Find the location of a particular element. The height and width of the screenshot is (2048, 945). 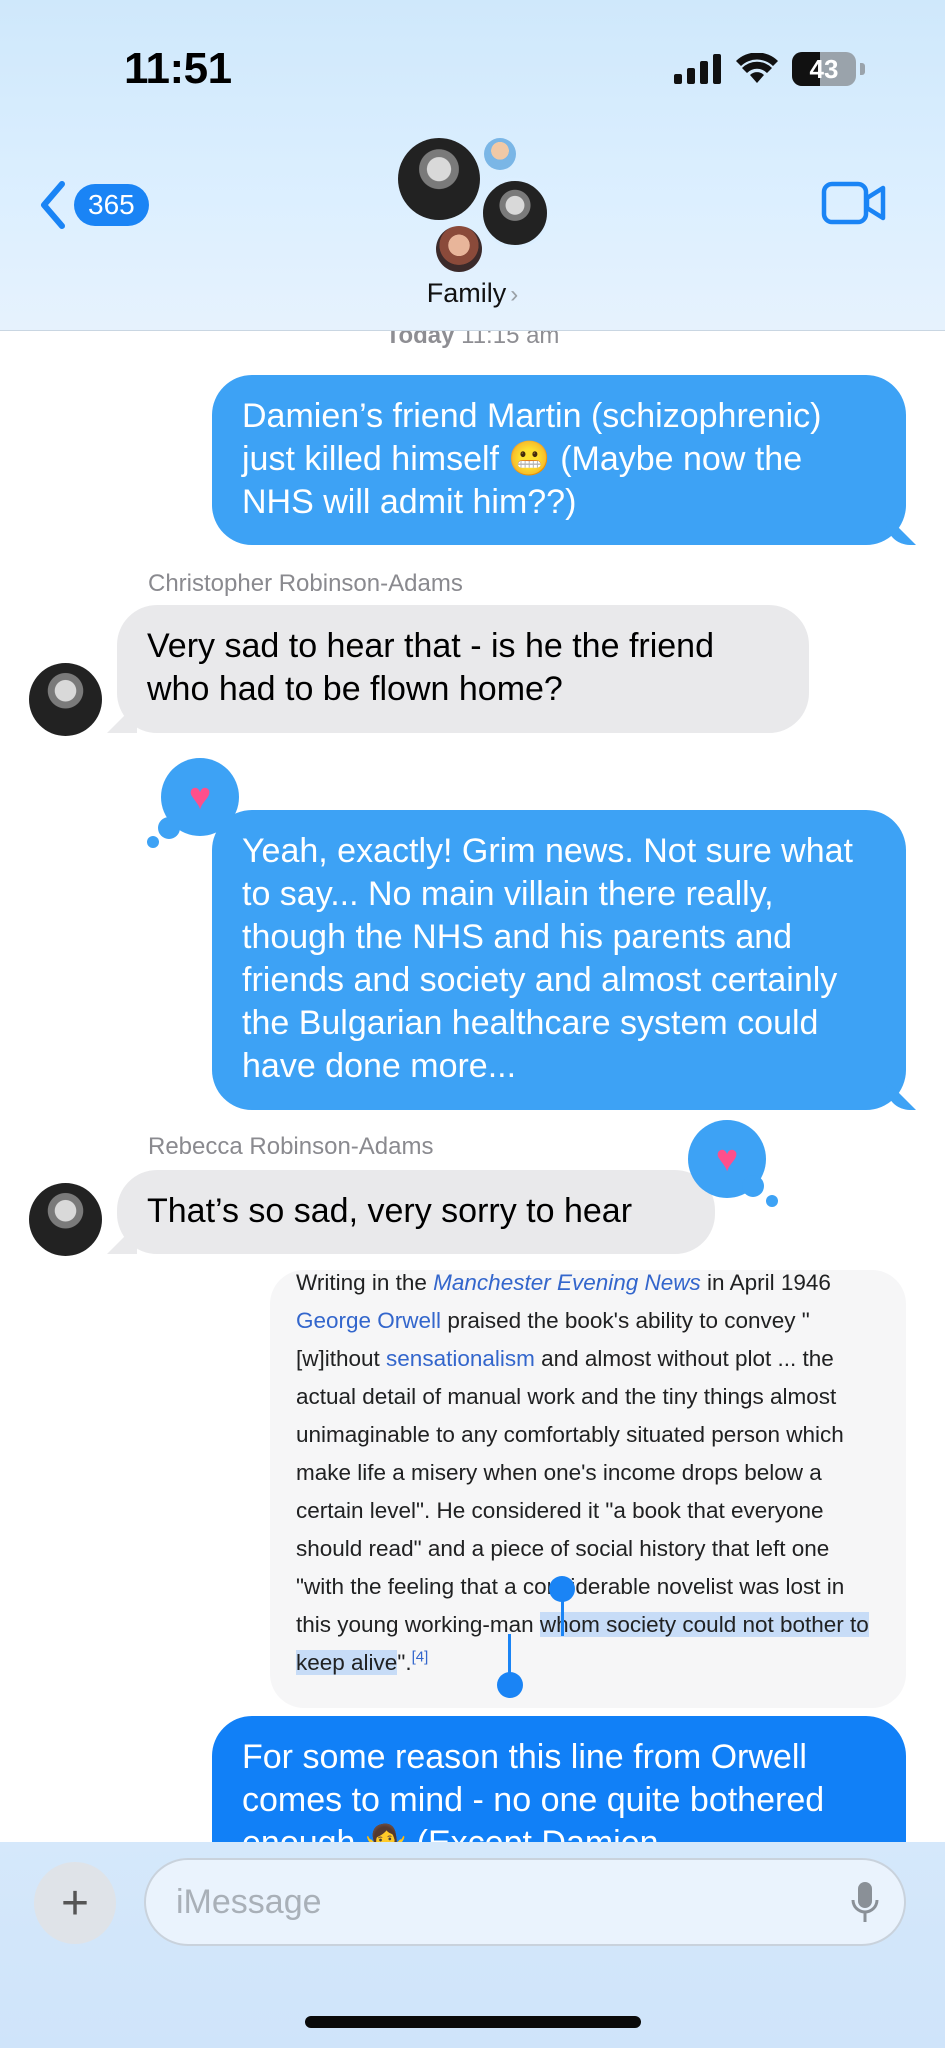

status-time: 11:51 is located at coordinates (178, 68).